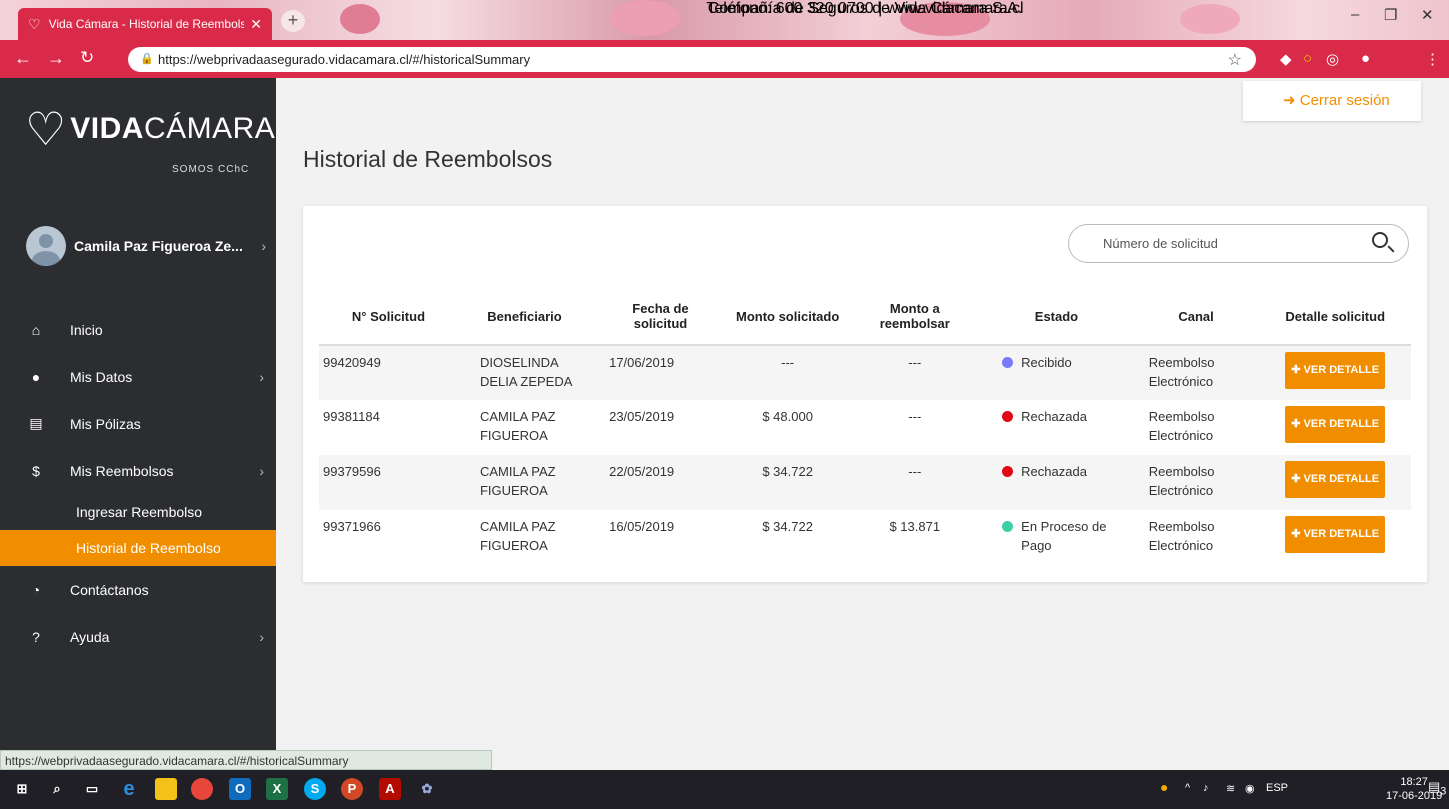  I want to click on extension-target-icon: ◎, so click(1332, 59).